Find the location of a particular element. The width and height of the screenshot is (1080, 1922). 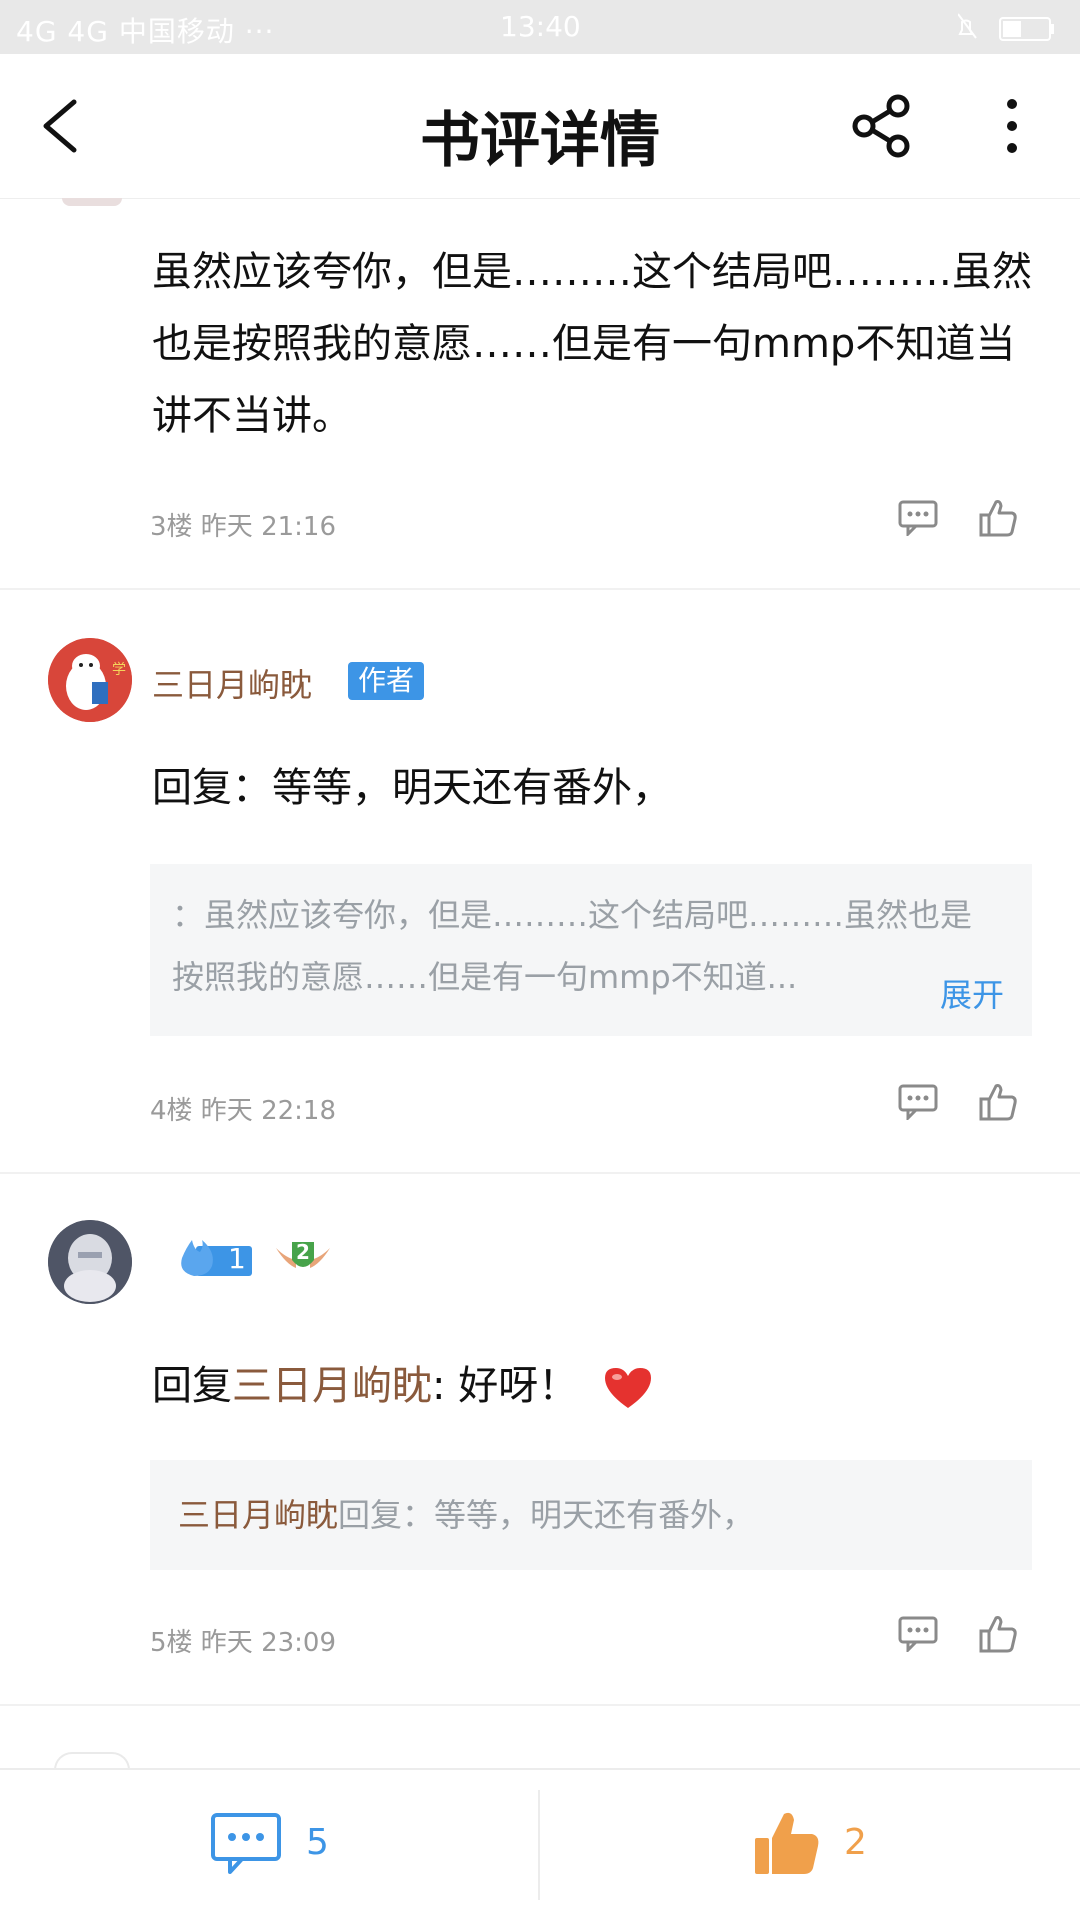

thumbs-up-filled-icon is located at coordinates (787, 1843).